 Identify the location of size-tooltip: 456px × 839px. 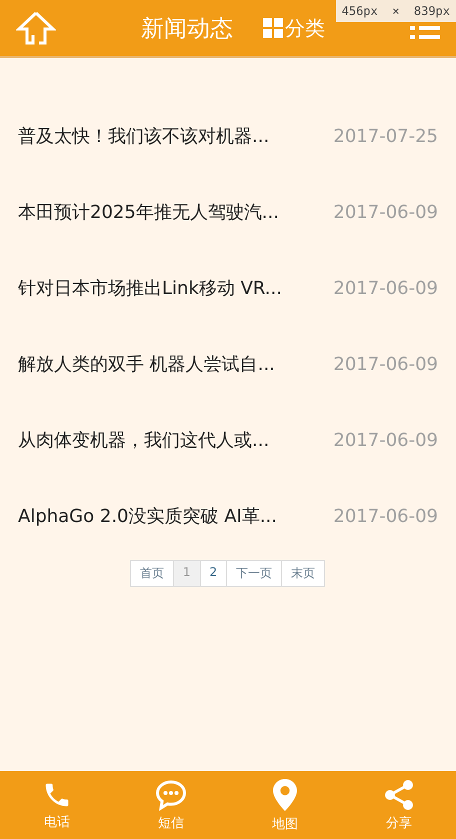
(396, 11).